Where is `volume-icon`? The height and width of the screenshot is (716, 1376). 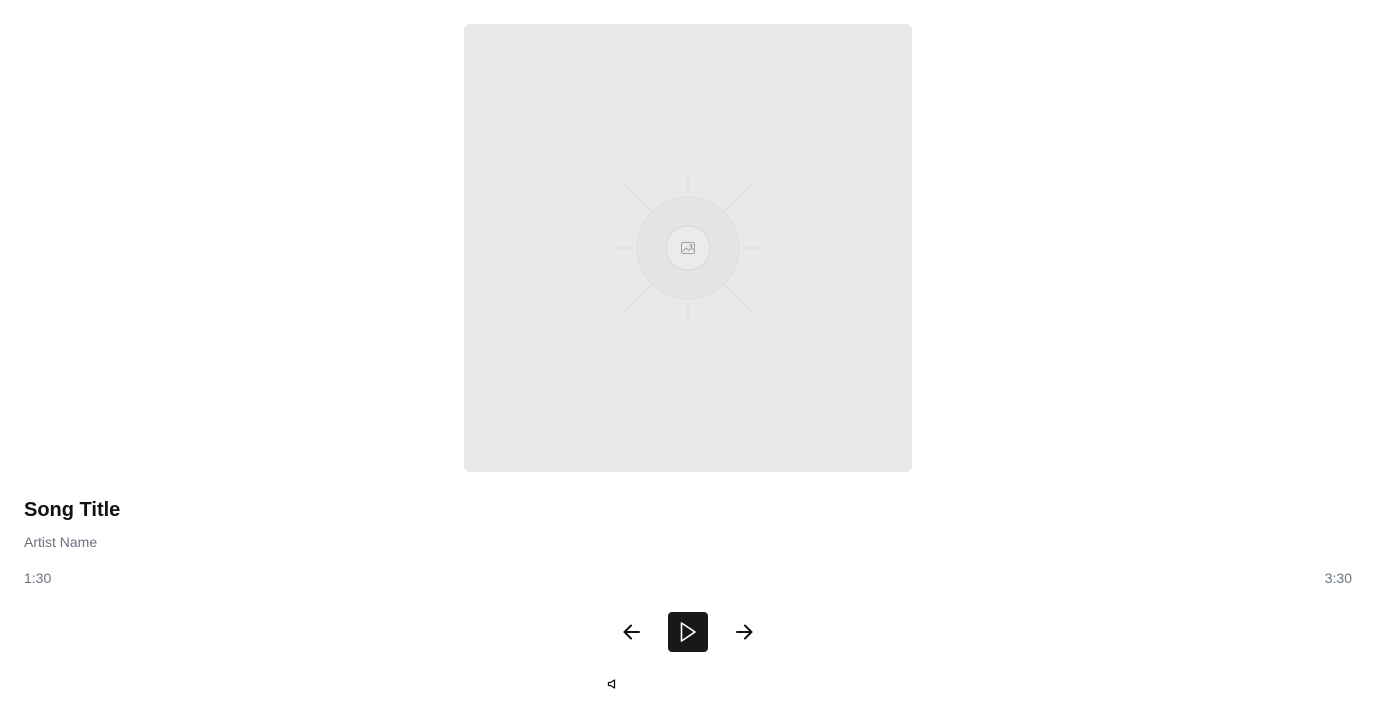
volume-icon is located at coordinates (611, 684).